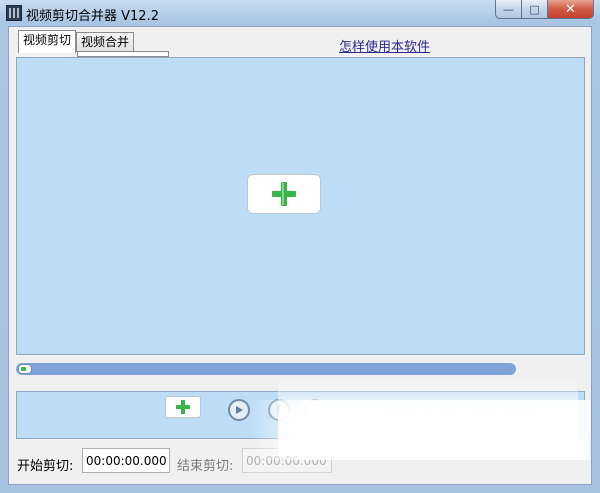 Image resolution: width=600 pixels, height=493 pixels. What do you see at coordinates (45, 466) in the screenshot?
I see `start-cut-label: 开始剪切:` at bounding box center [45, 466].